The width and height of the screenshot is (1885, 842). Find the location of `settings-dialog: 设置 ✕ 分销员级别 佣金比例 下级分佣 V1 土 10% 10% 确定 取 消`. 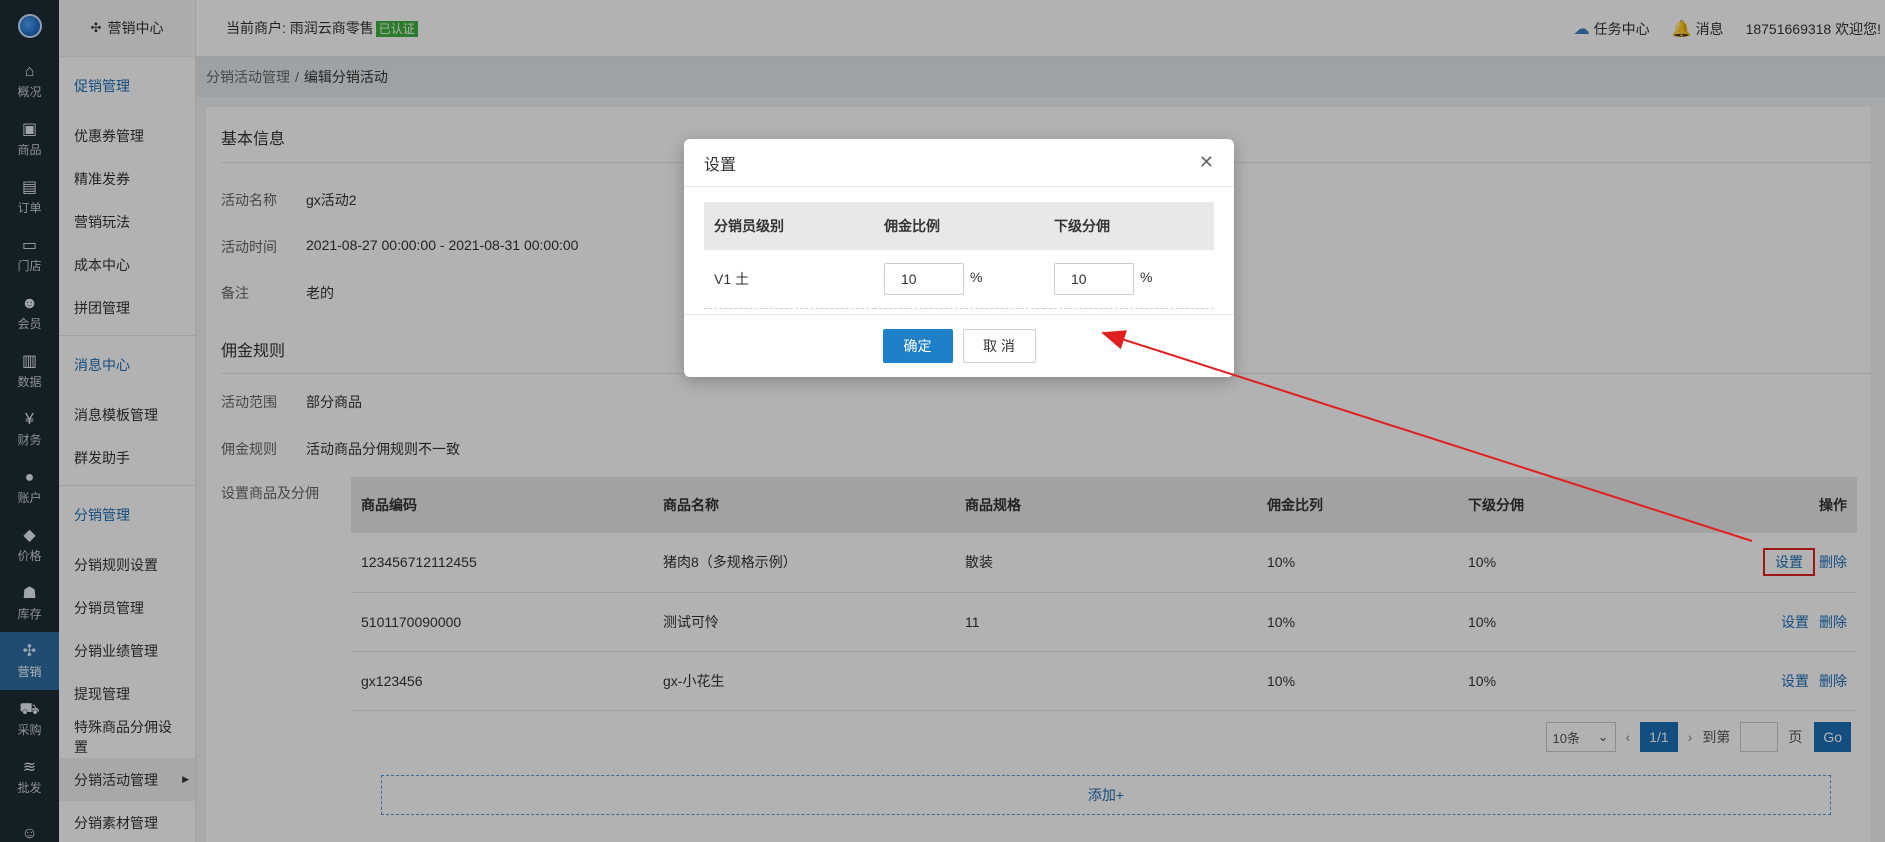

settings-dialog: 设置 ✕ 分销员级别 佣金比例 下级分佣 V1 土 10% 10% 确定 取 消 is located at coordinates (959, 258).